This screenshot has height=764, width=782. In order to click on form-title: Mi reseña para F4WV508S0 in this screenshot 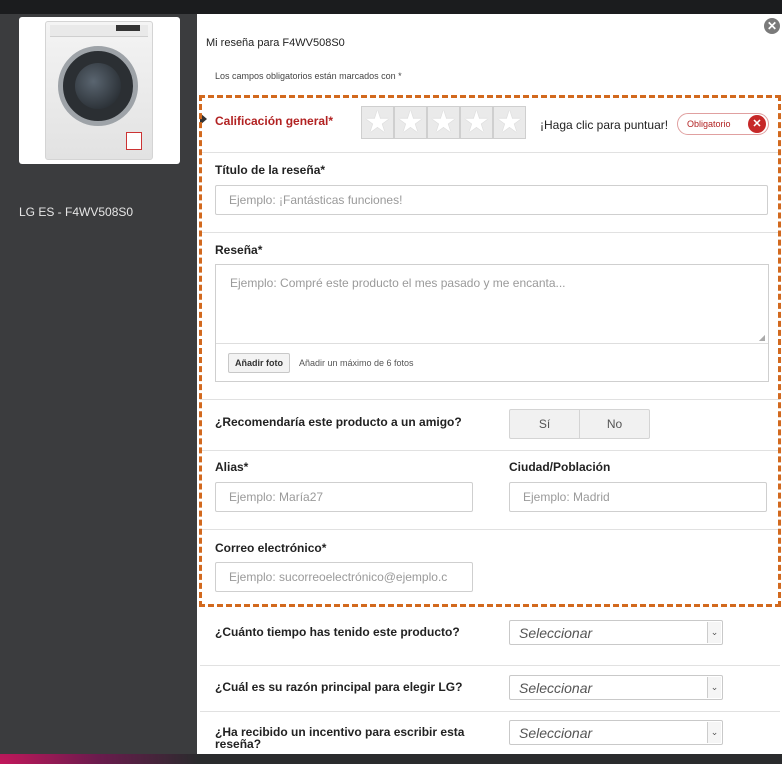, I will do `click(275, 43)`.